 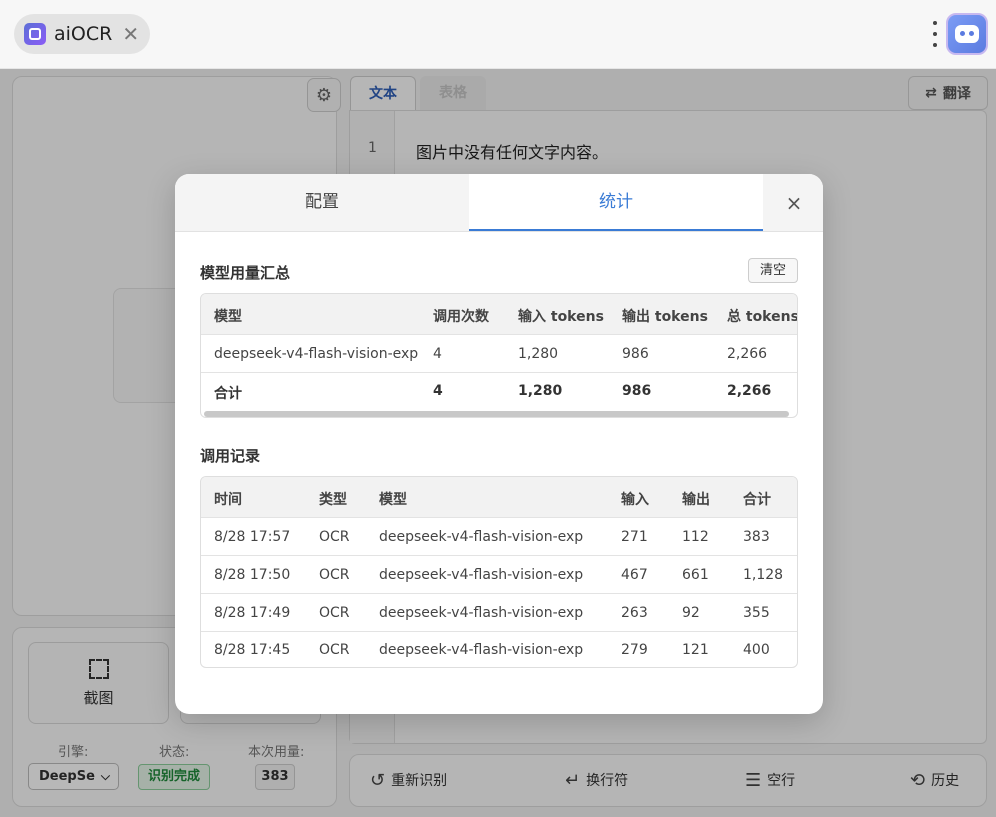 I want to click on cell-total: 383, so click(x=756, y=537).